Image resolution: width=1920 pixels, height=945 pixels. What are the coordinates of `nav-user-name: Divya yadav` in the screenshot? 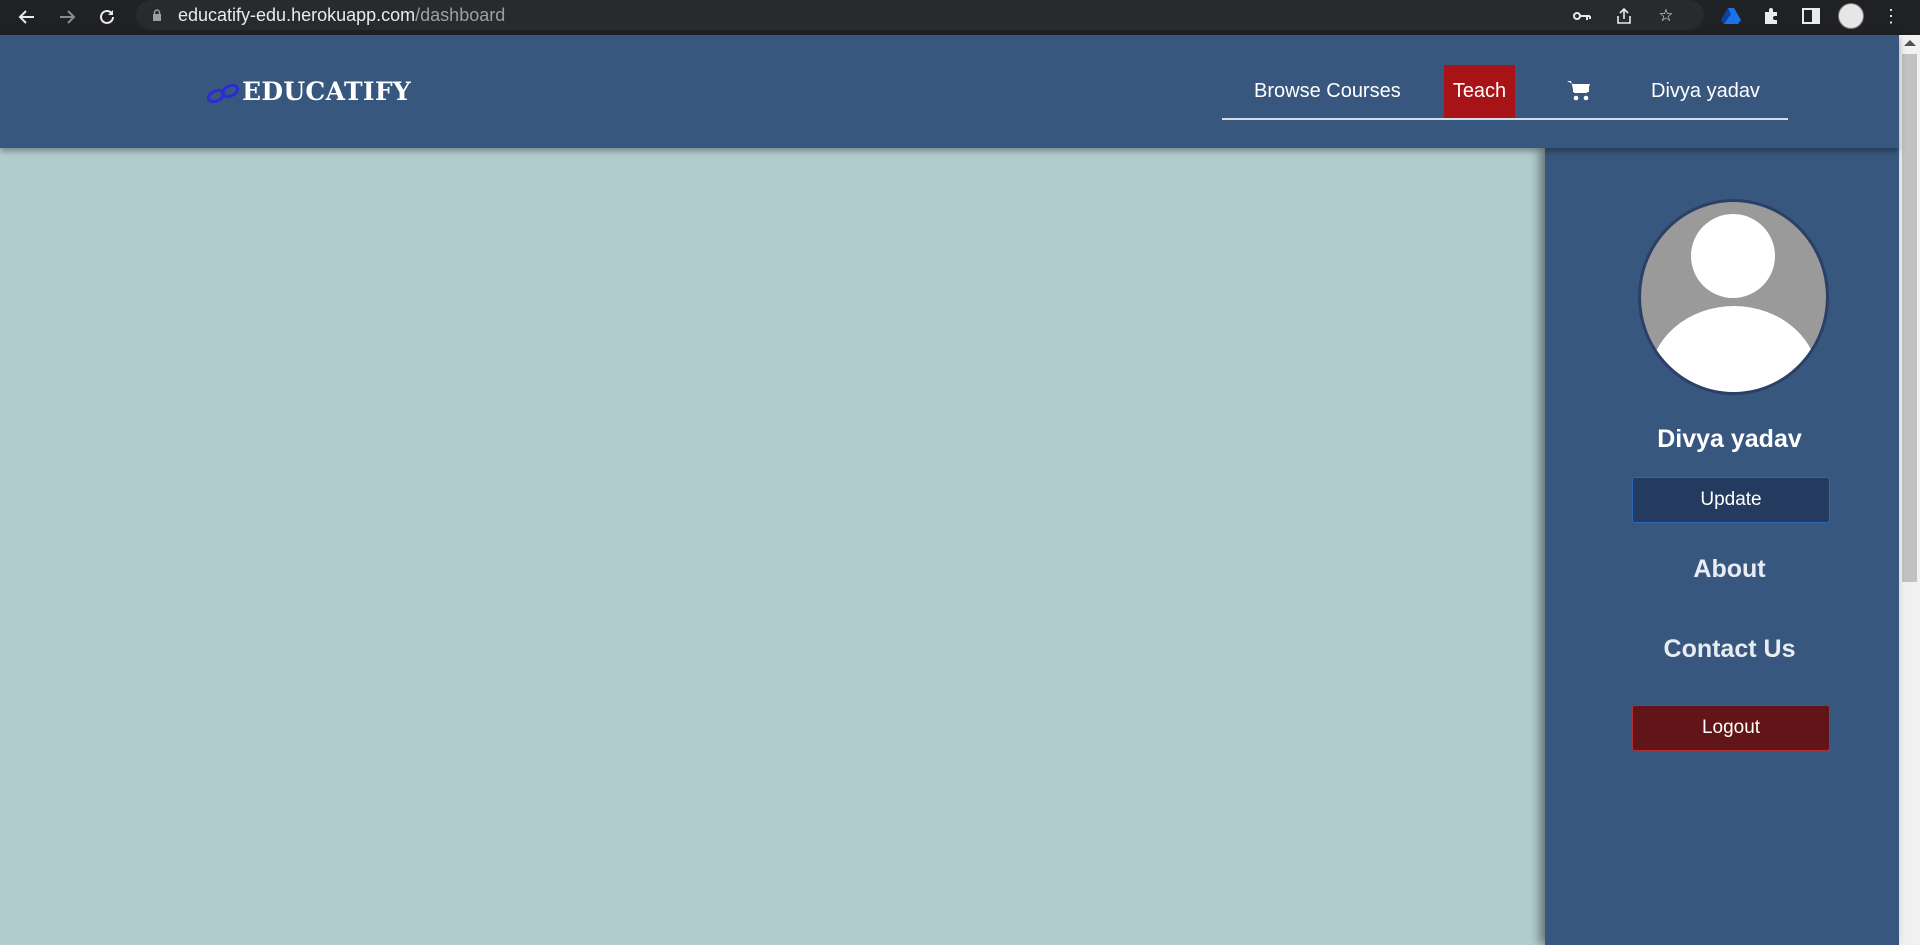 It's located at (1705, 91).